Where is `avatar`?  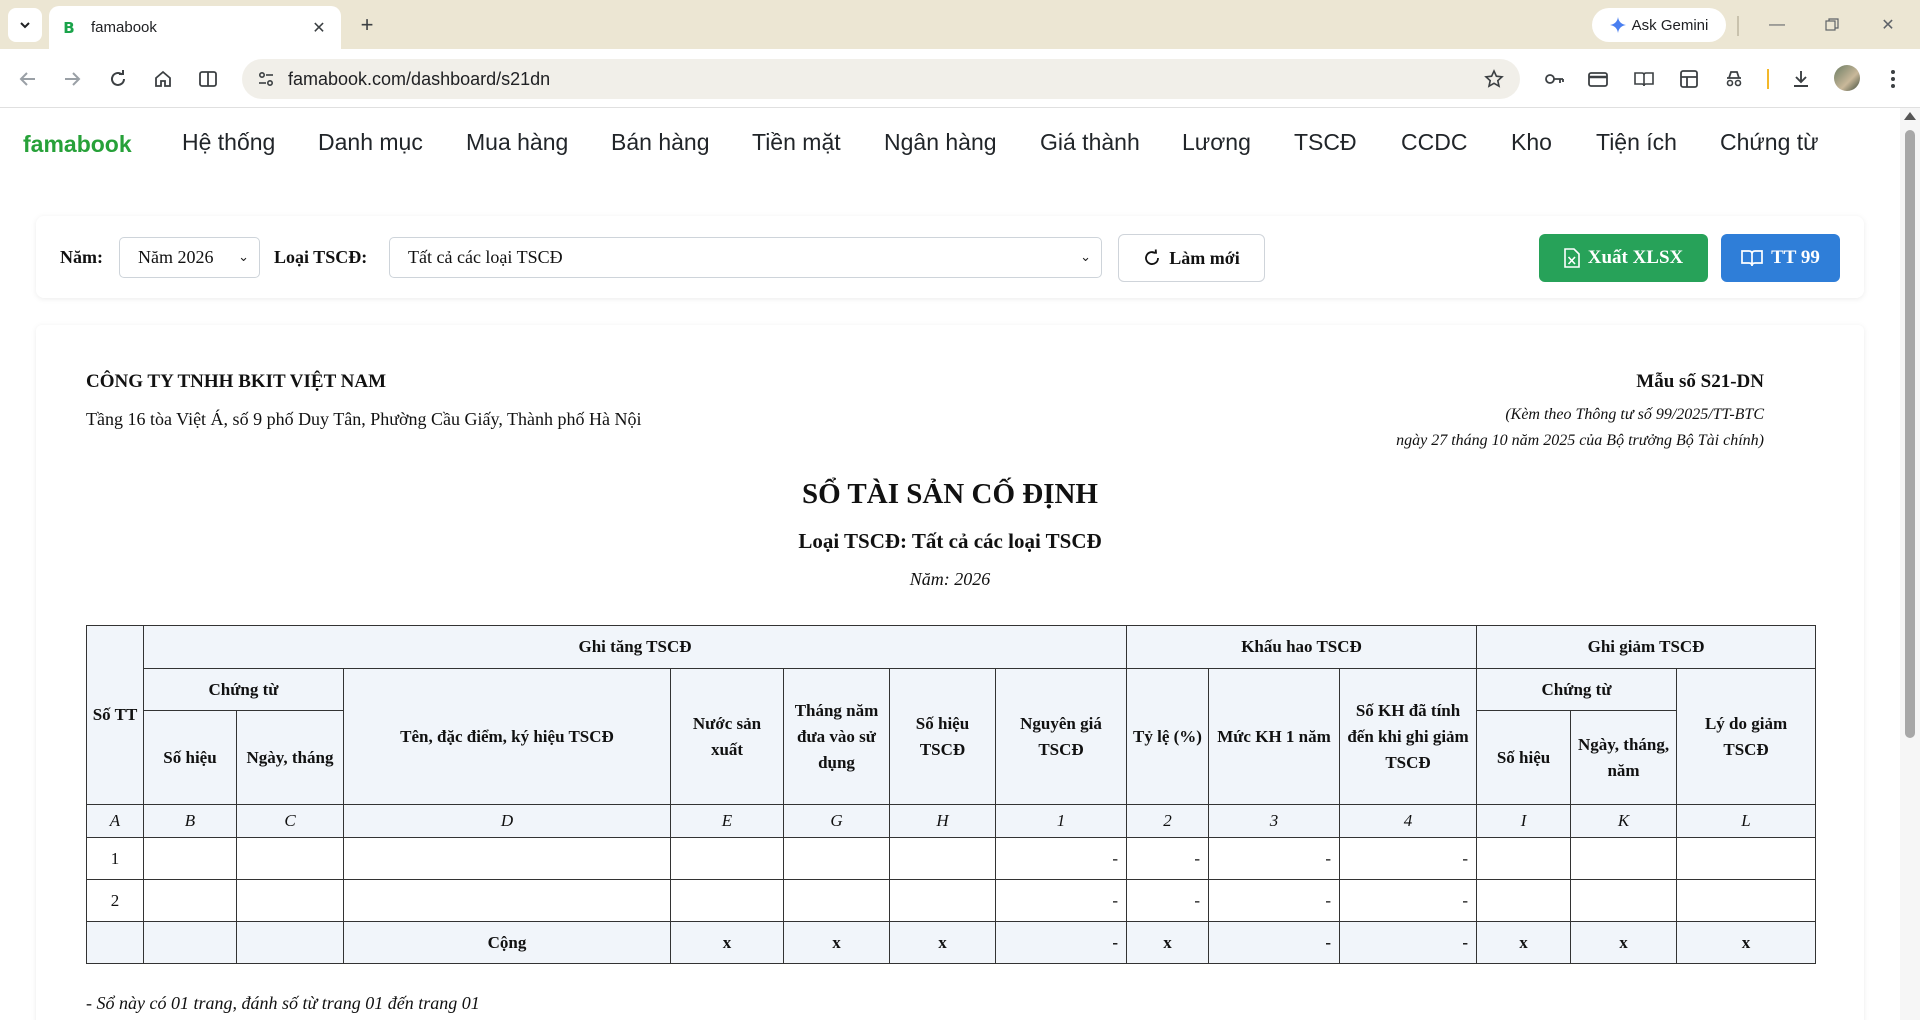 avatar is located at coordinates (1847, 78).